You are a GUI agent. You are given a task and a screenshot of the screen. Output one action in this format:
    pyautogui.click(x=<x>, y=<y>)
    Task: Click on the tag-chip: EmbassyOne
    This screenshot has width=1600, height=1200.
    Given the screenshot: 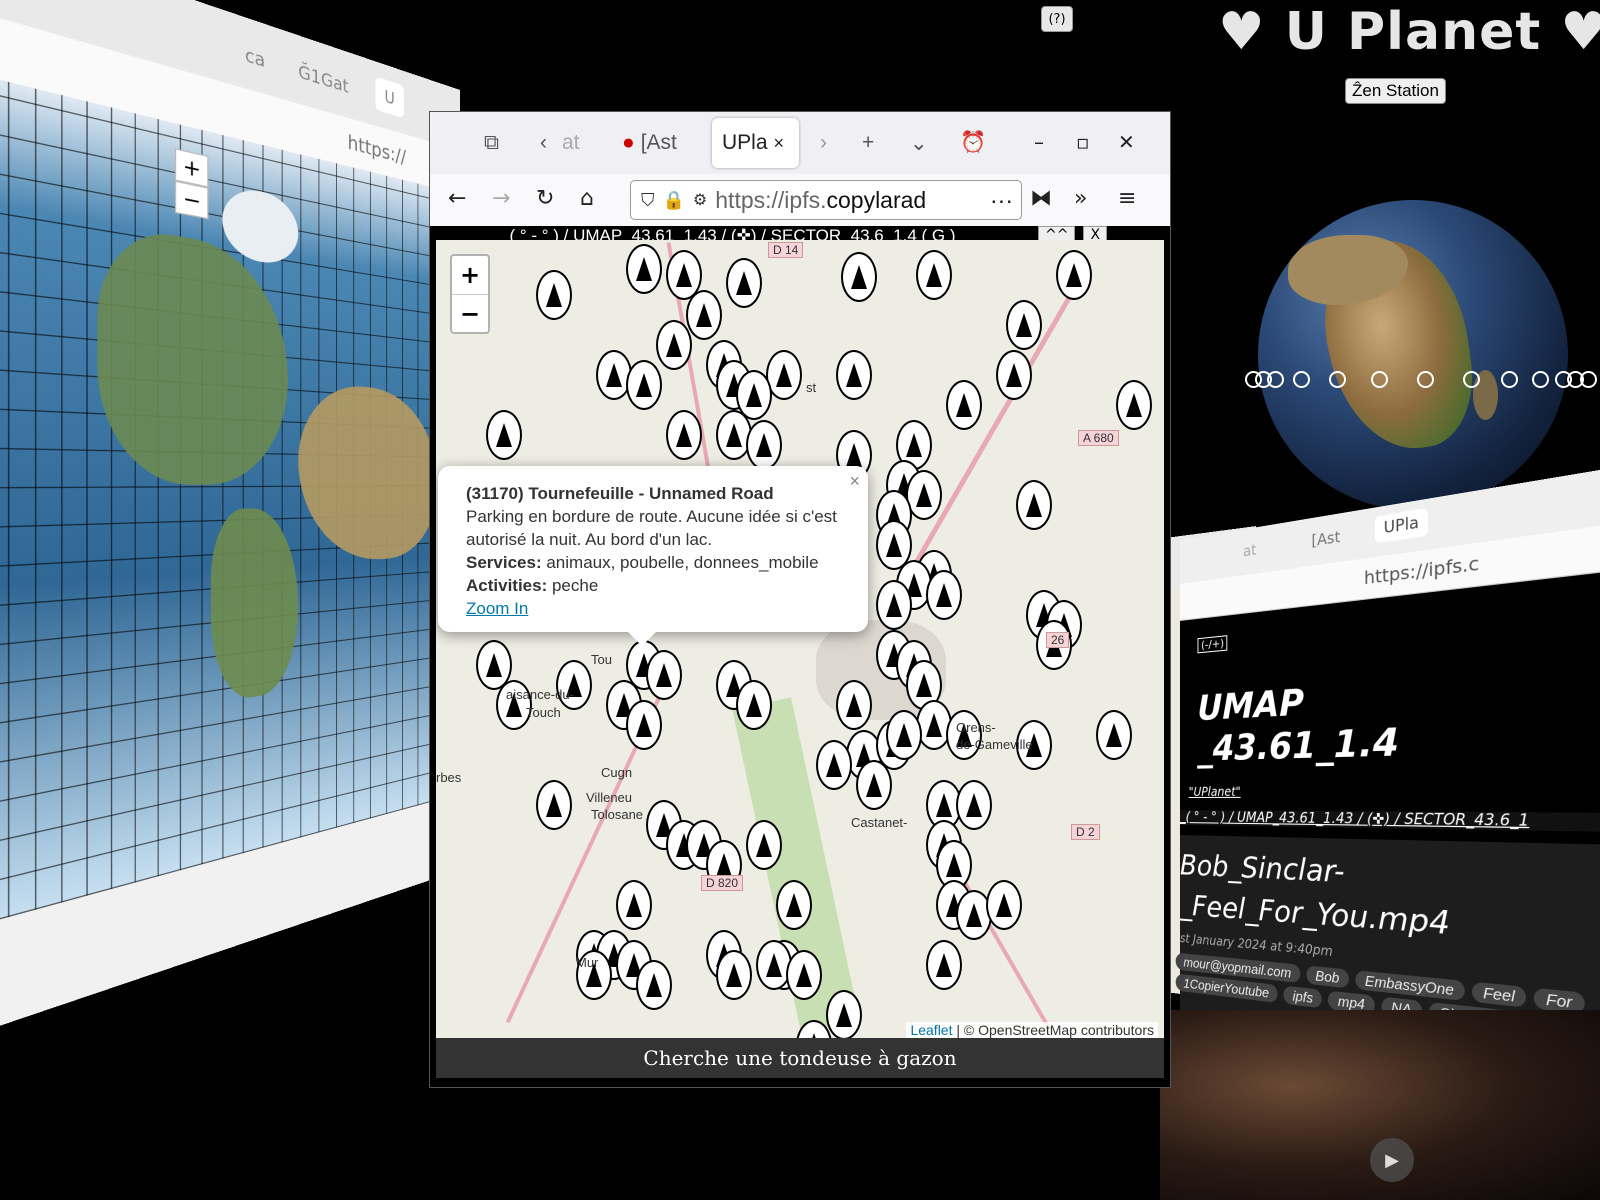 What is the action you would take?
    pyautogui.click(x=1410, y=986)
    